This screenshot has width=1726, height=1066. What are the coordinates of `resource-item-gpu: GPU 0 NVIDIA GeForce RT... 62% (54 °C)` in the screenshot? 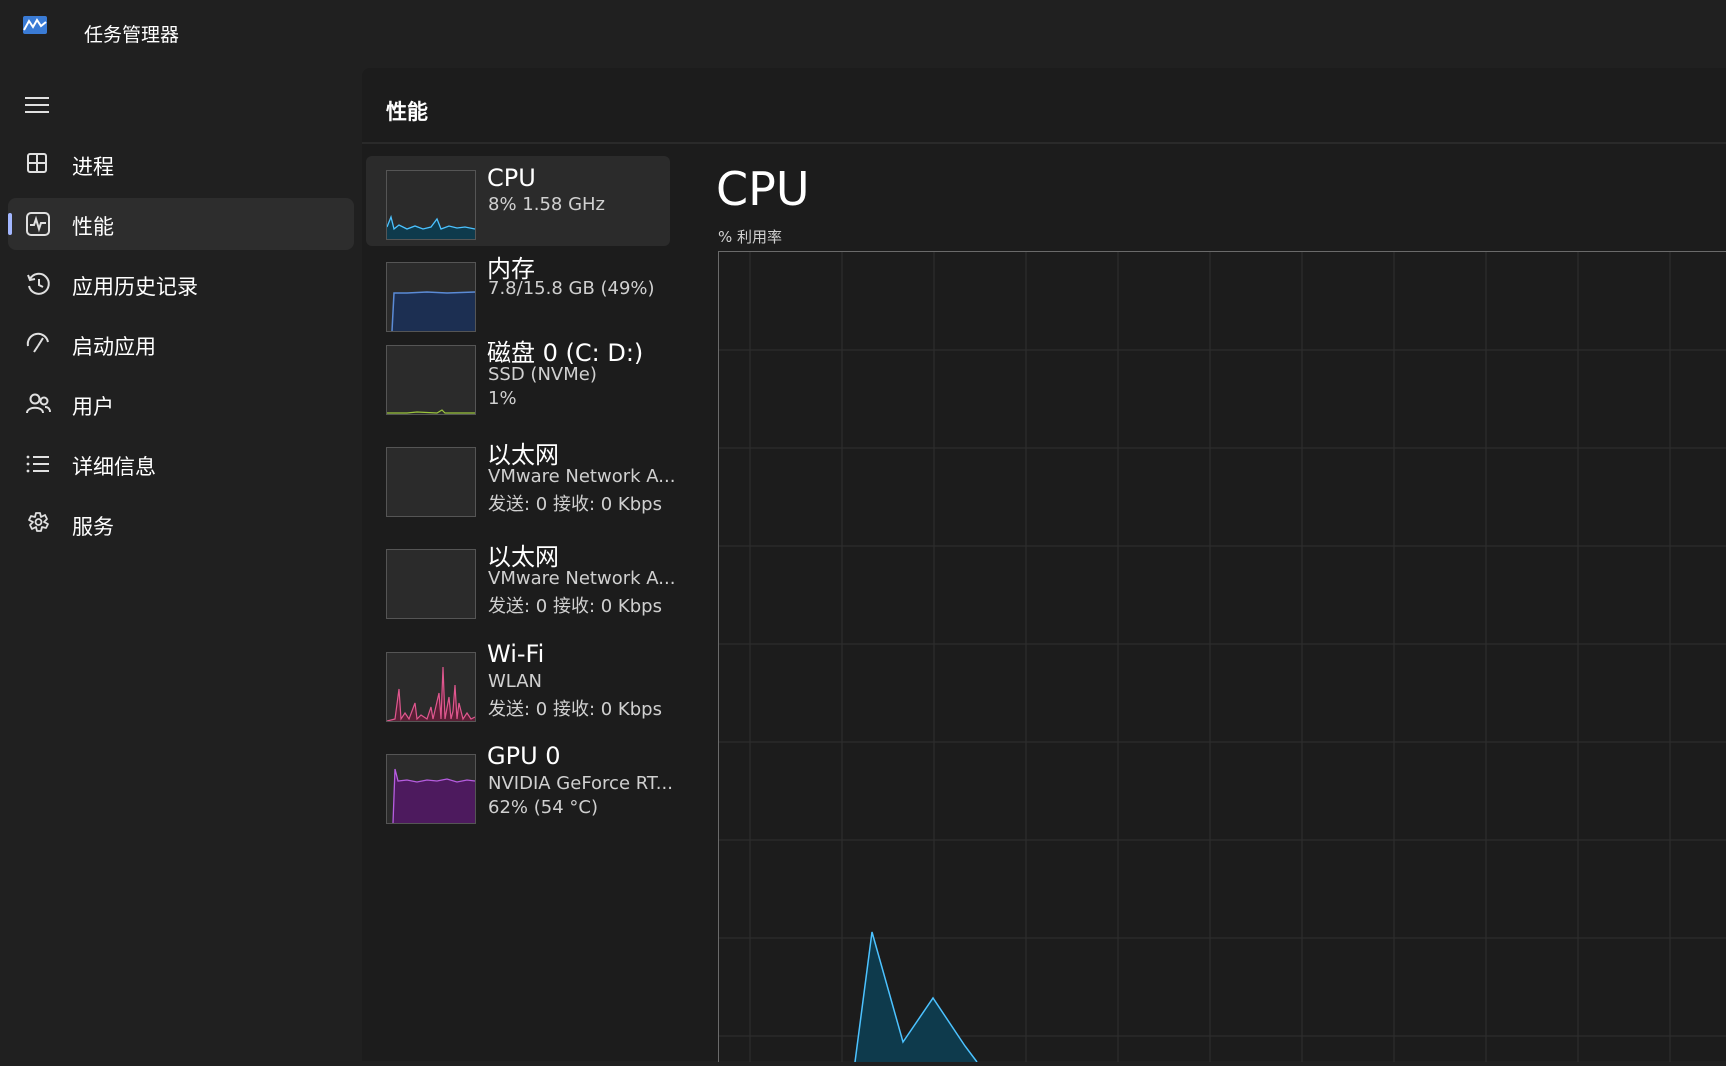 It's located at (519, 791).